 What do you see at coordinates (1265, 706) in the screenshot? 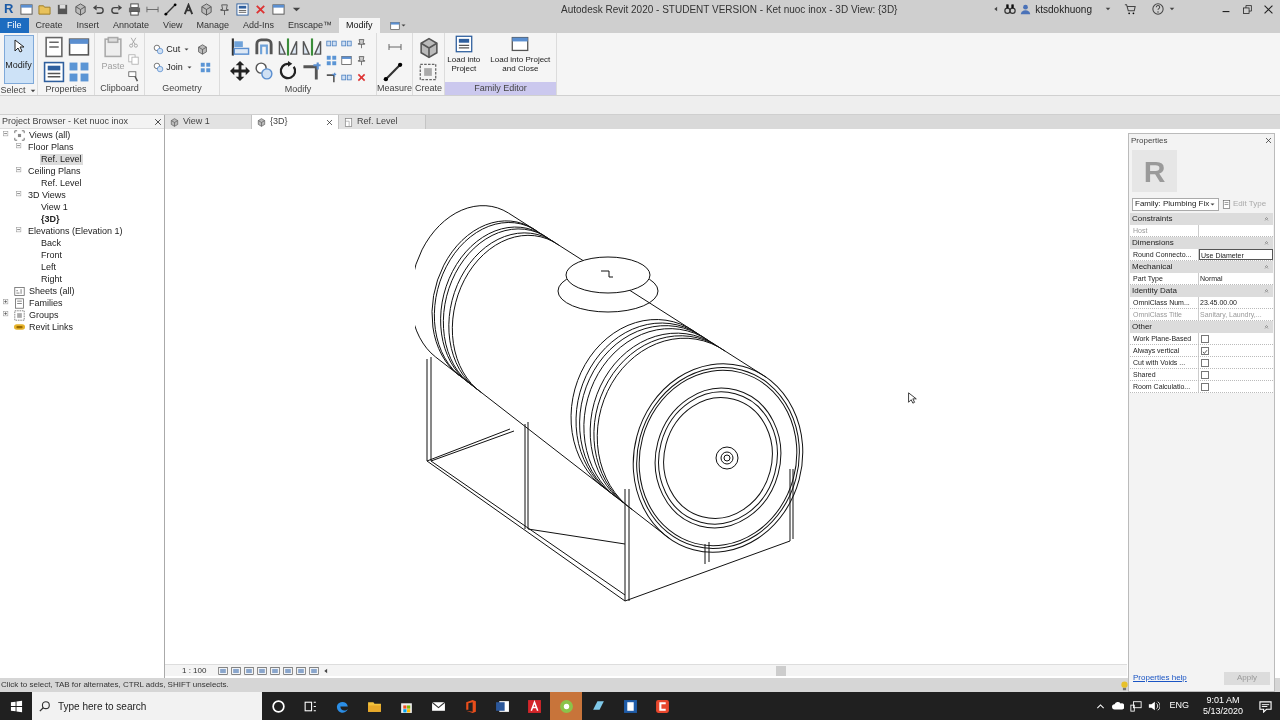
I see `notification-icon` at bounding box center [1265, 706].